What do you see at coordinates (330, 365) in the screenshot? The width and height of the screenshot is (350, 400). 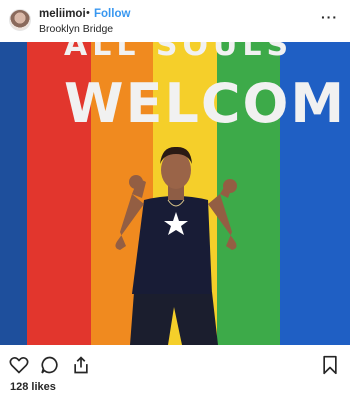 I see `bookmark-icon` at bounding box center [330, 365].